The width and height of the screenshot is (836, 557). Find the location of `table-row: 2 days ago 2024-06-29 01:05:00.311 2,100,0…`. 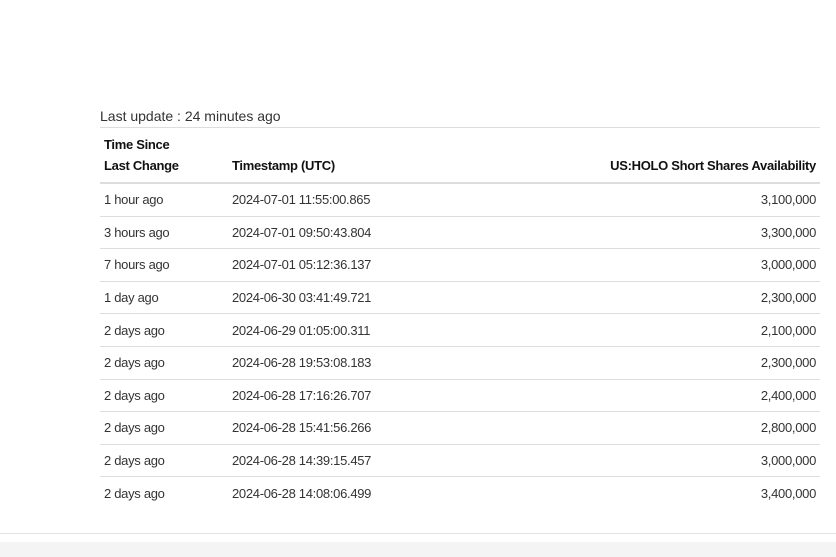

table-row: 2 days ago 2024-06-29 01:05:00.311 2,100,0… is located at coordinates (460, 330).